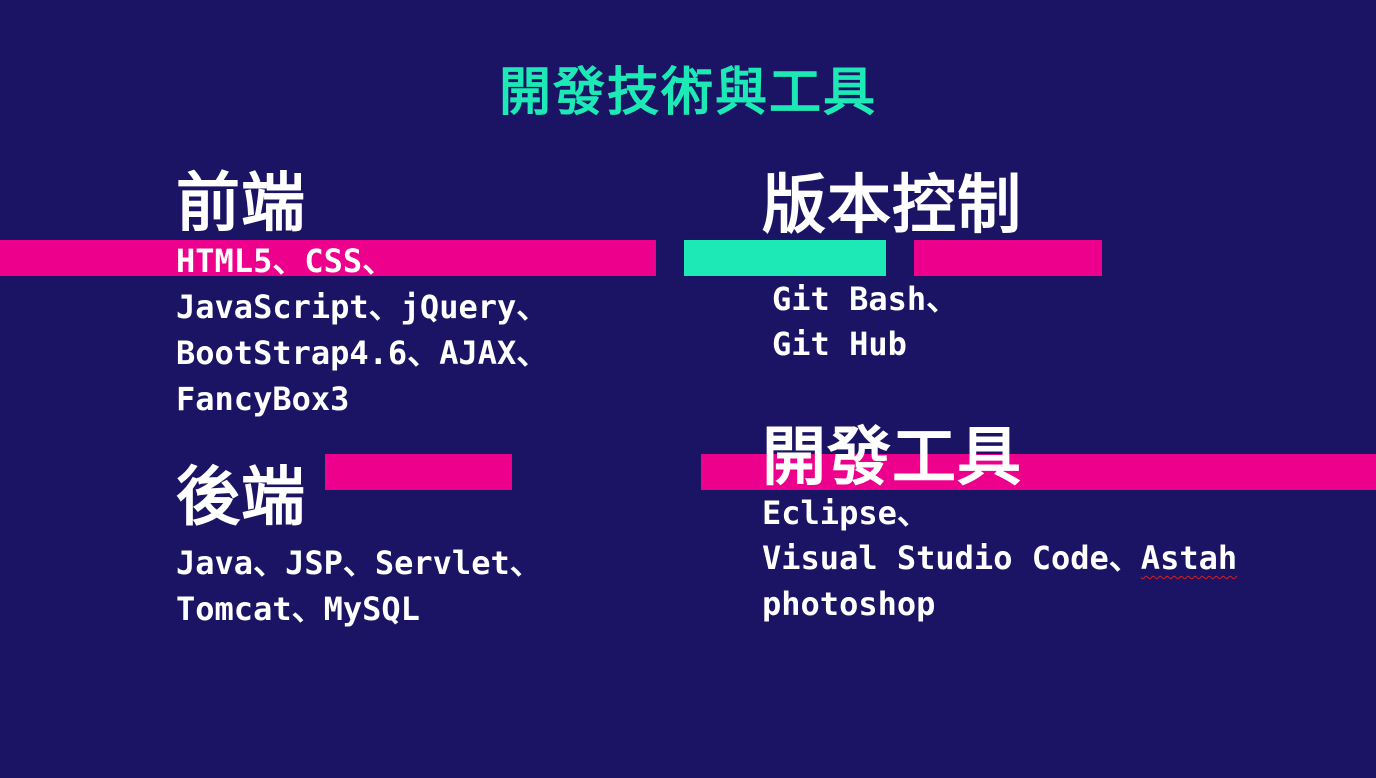  I want to click on dev-tools-heading: 開發工具, so click(892, 458).